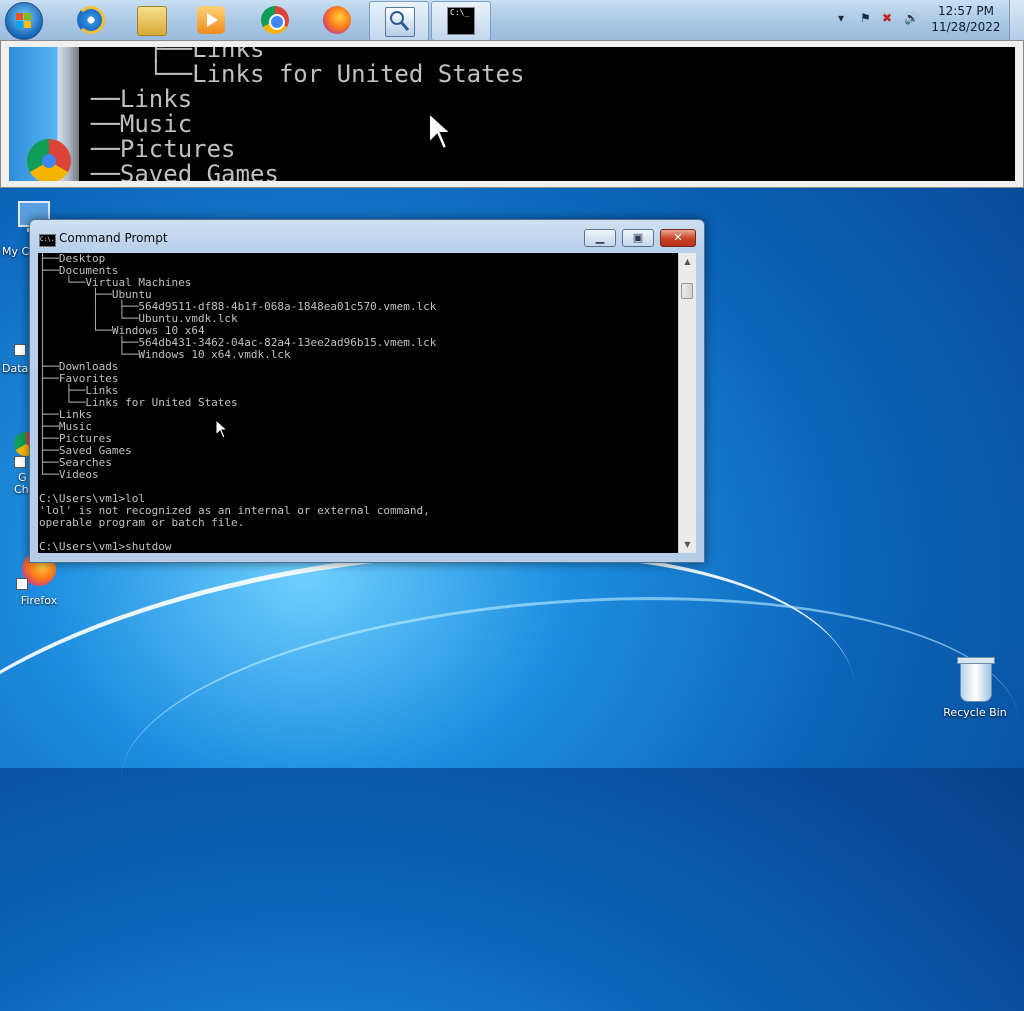 This screenshot has width=1024, height=1011. Describe the element at coordinates (113, 238) in the screenshot. I see `window-title: Command Prompt` at that location.